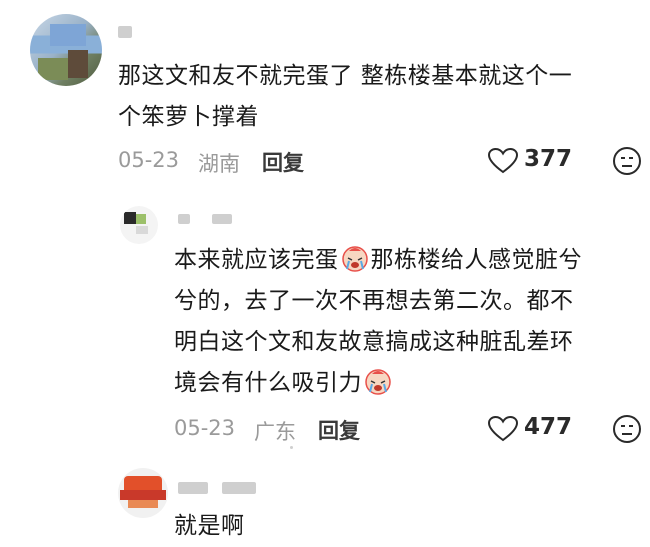 The height and width of the screenshot is (547, 650). What do you see at coordinates (219, 164) in the screenshot?
I see `comment-location: 湖南` at bounding box center [219, 164].